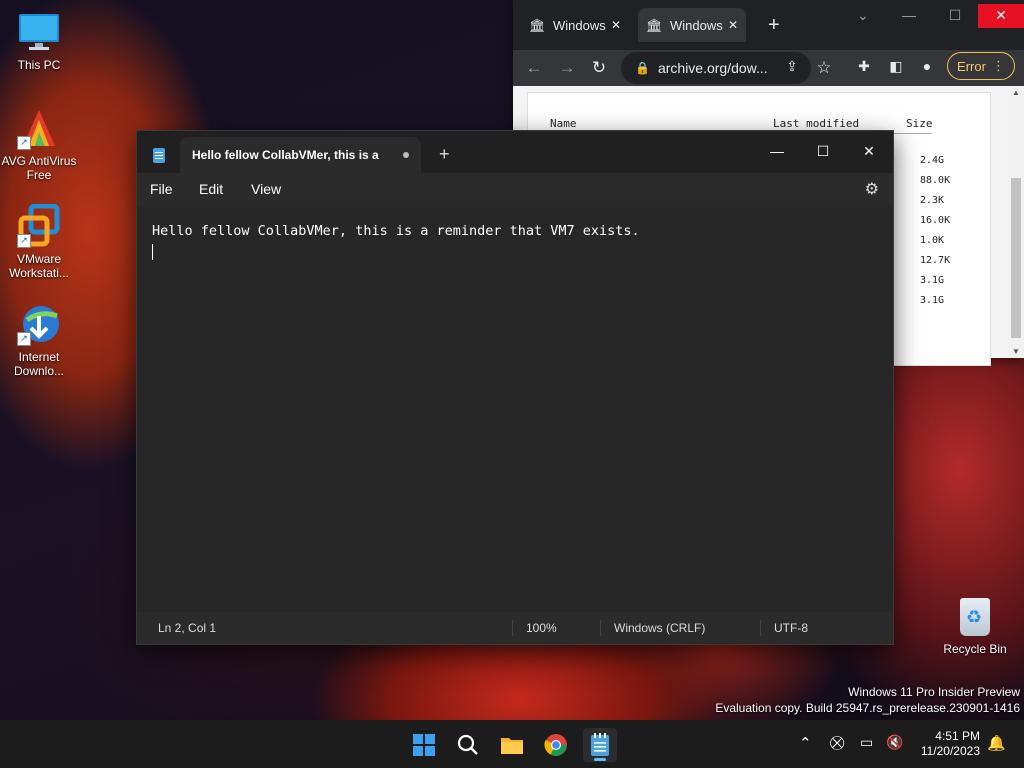 The height and width of the screenshot is (768, 1024). I want to click on desktop-icon-this-pc: This PC, so click(39, 41).